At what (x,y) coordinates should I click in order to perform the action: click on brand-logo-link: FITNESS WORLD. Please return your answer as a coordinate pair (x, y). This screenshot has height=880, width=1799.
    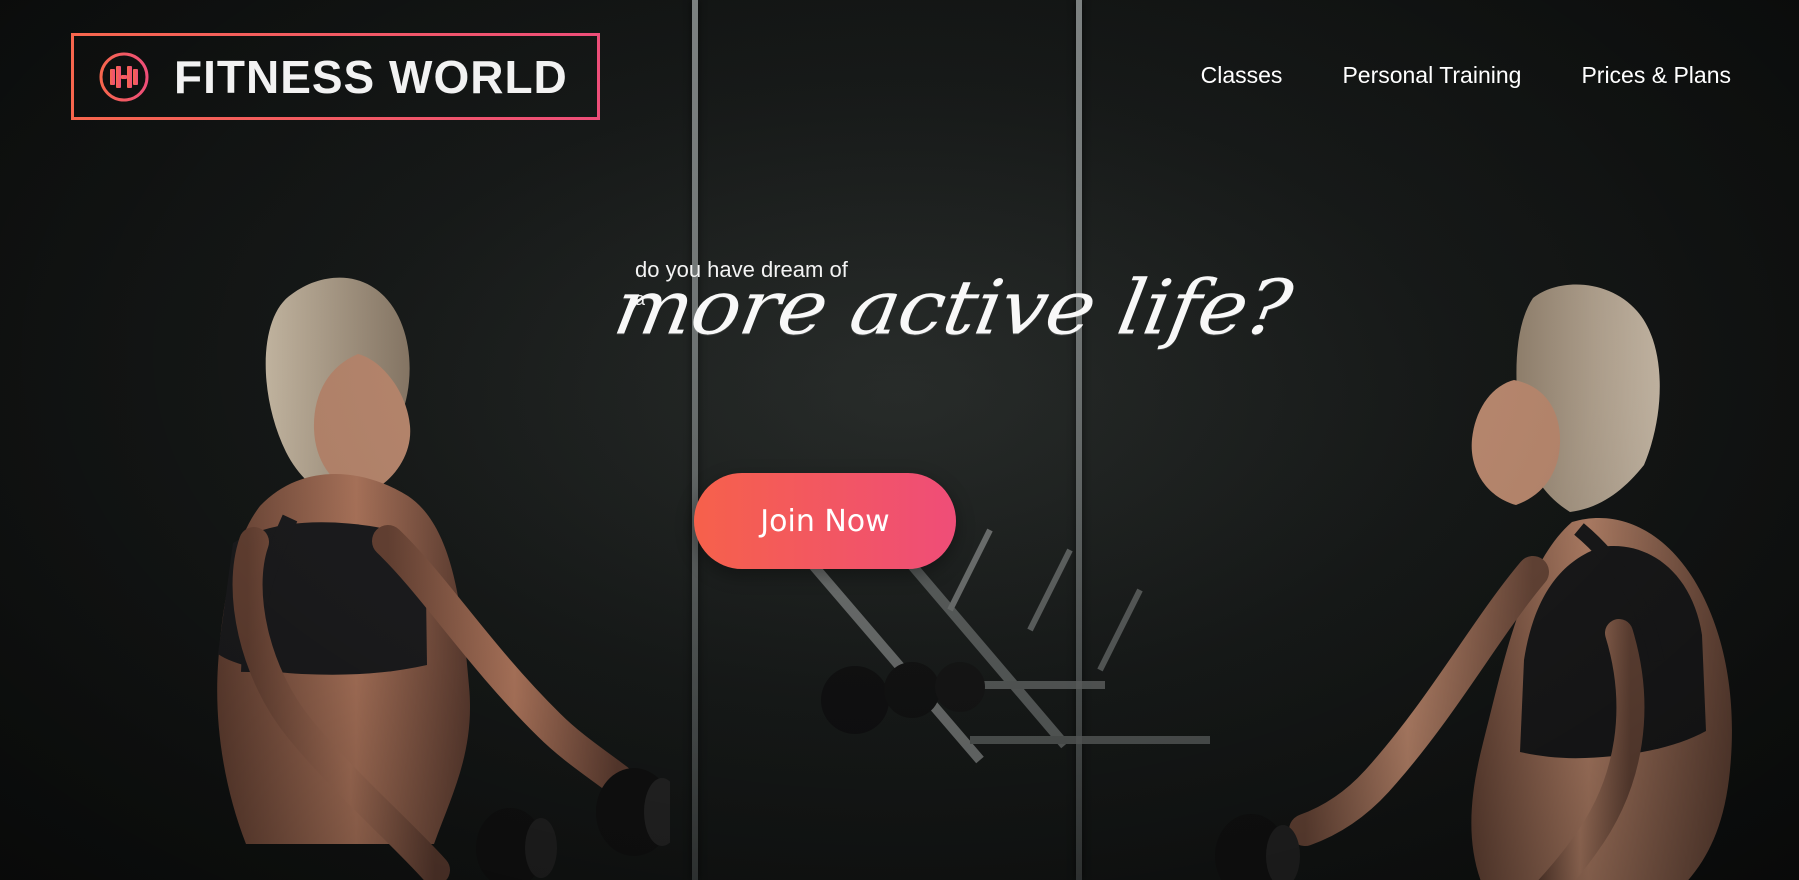
    Looking at the image, I should click on (335, 76).